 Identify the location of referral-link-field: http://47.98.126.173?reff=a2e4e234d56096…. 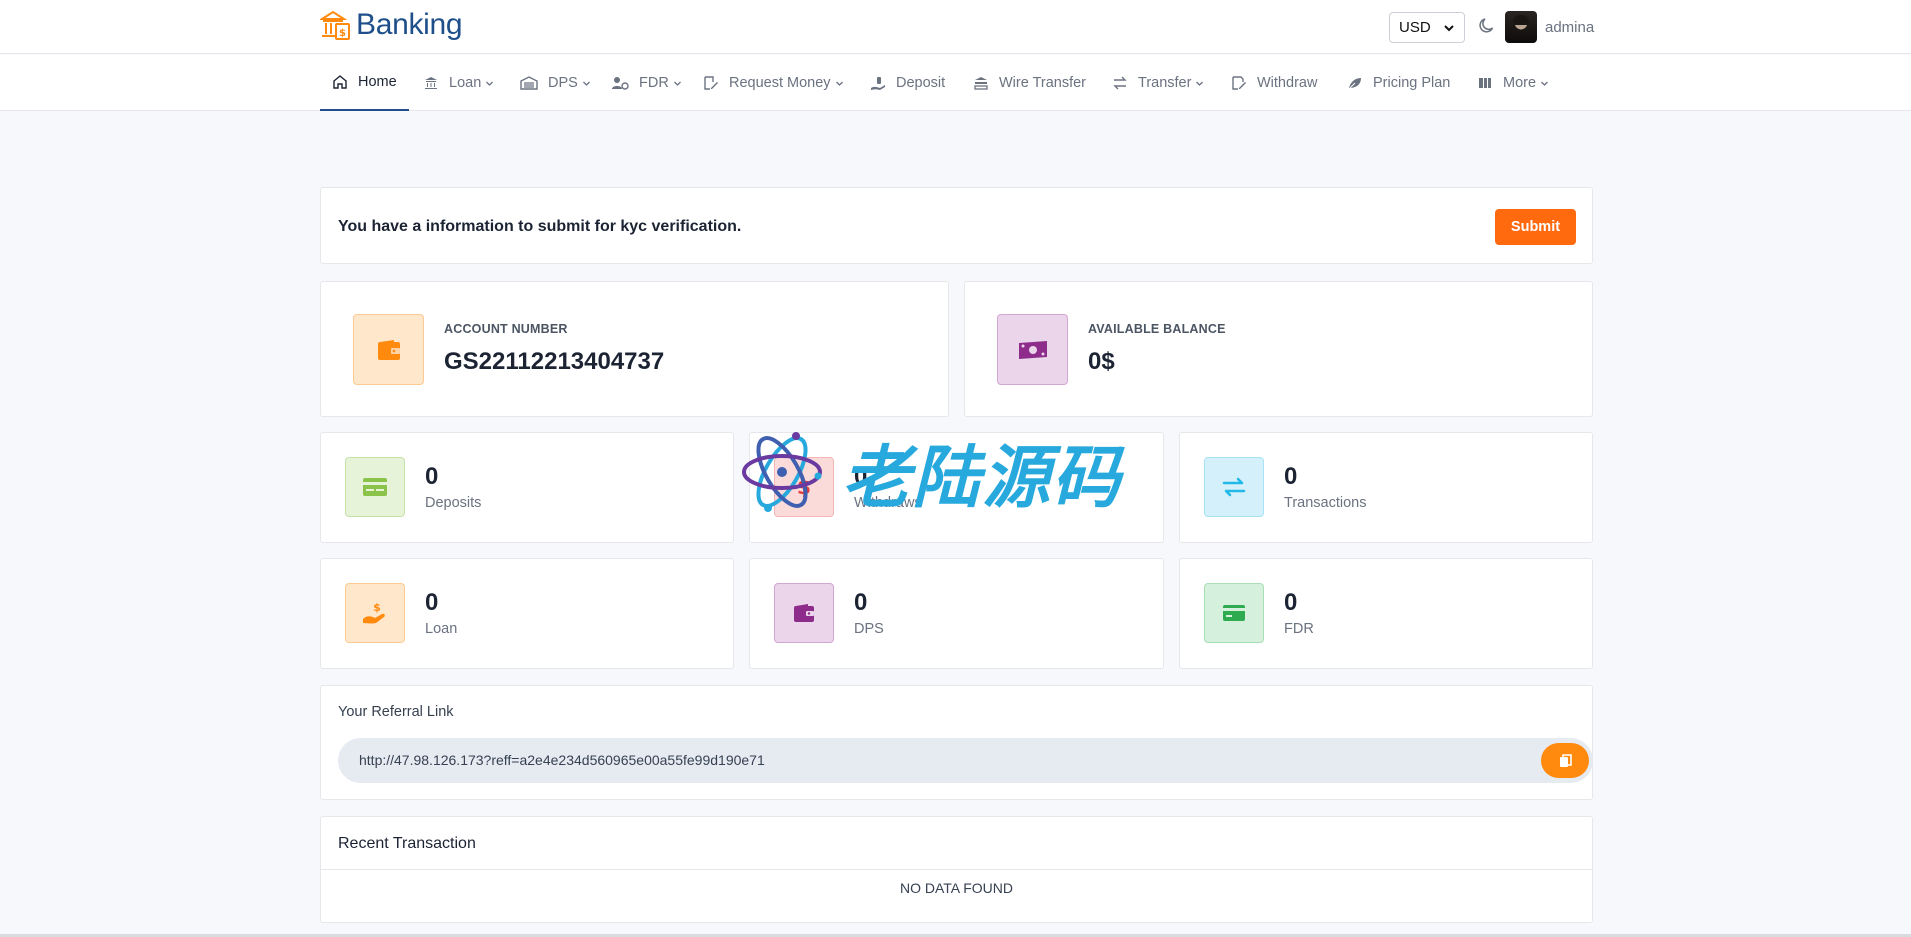
(965, 760).